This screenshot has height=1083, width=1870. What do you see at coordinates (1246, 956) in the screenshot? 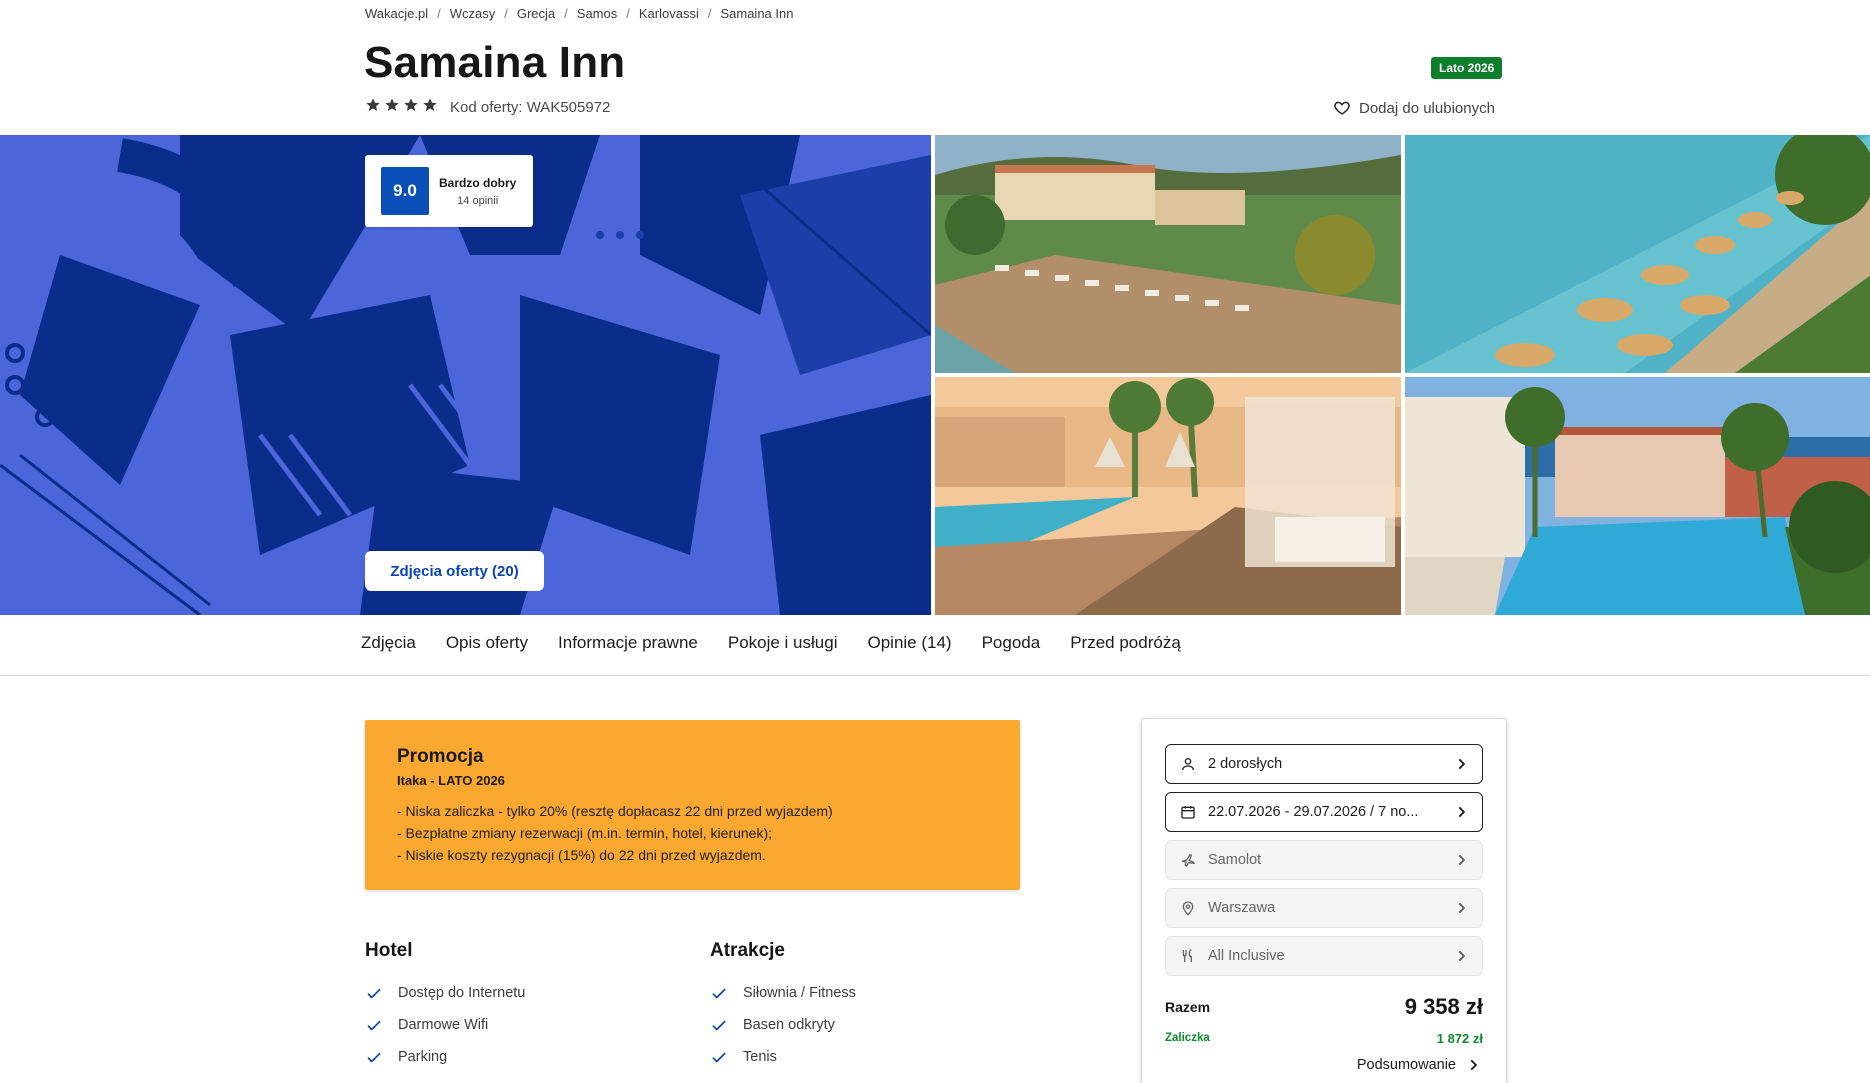
I see `board-value: All Inclusive` at bounding box center [1246, 956].